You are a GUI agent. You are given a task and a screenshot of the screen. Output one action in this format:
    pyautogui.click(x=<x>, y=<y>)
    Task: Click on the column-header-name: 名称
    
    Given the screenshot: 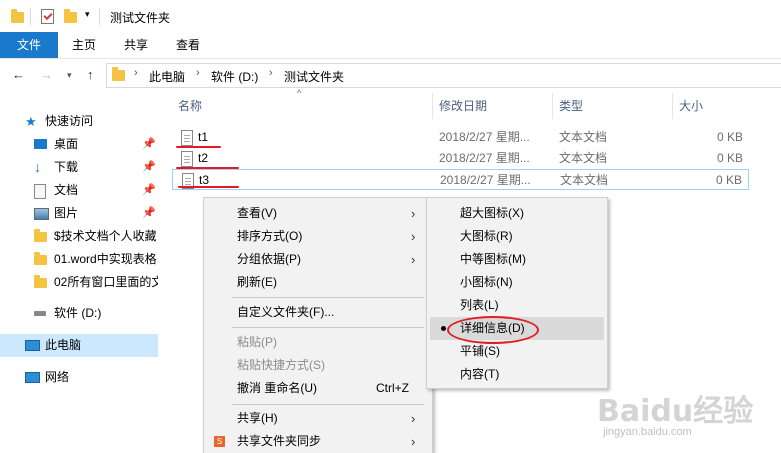 What is the action you would take?
    pyautogui.click(x=190, y=106)
    